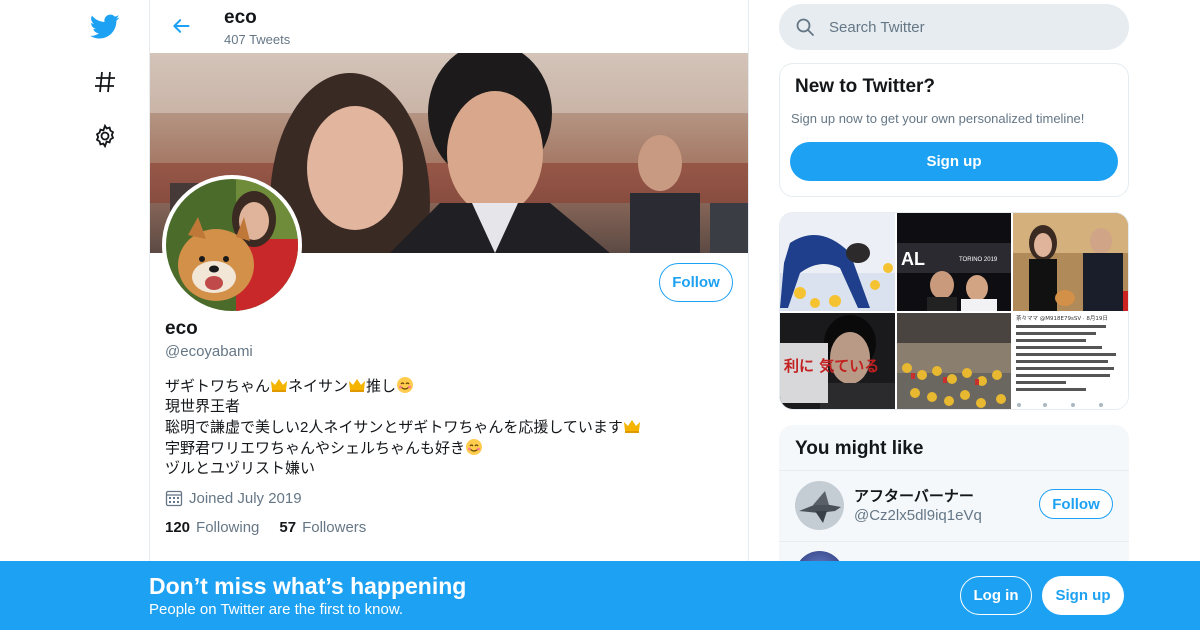 The height and width of the screenshot is (630, 1200). What do you see at coordinates (450, 386) in the screenshot?
I see `bio-line-1: ザギトワちゃん ネイサン 推し` at bounding box center [450, 386].